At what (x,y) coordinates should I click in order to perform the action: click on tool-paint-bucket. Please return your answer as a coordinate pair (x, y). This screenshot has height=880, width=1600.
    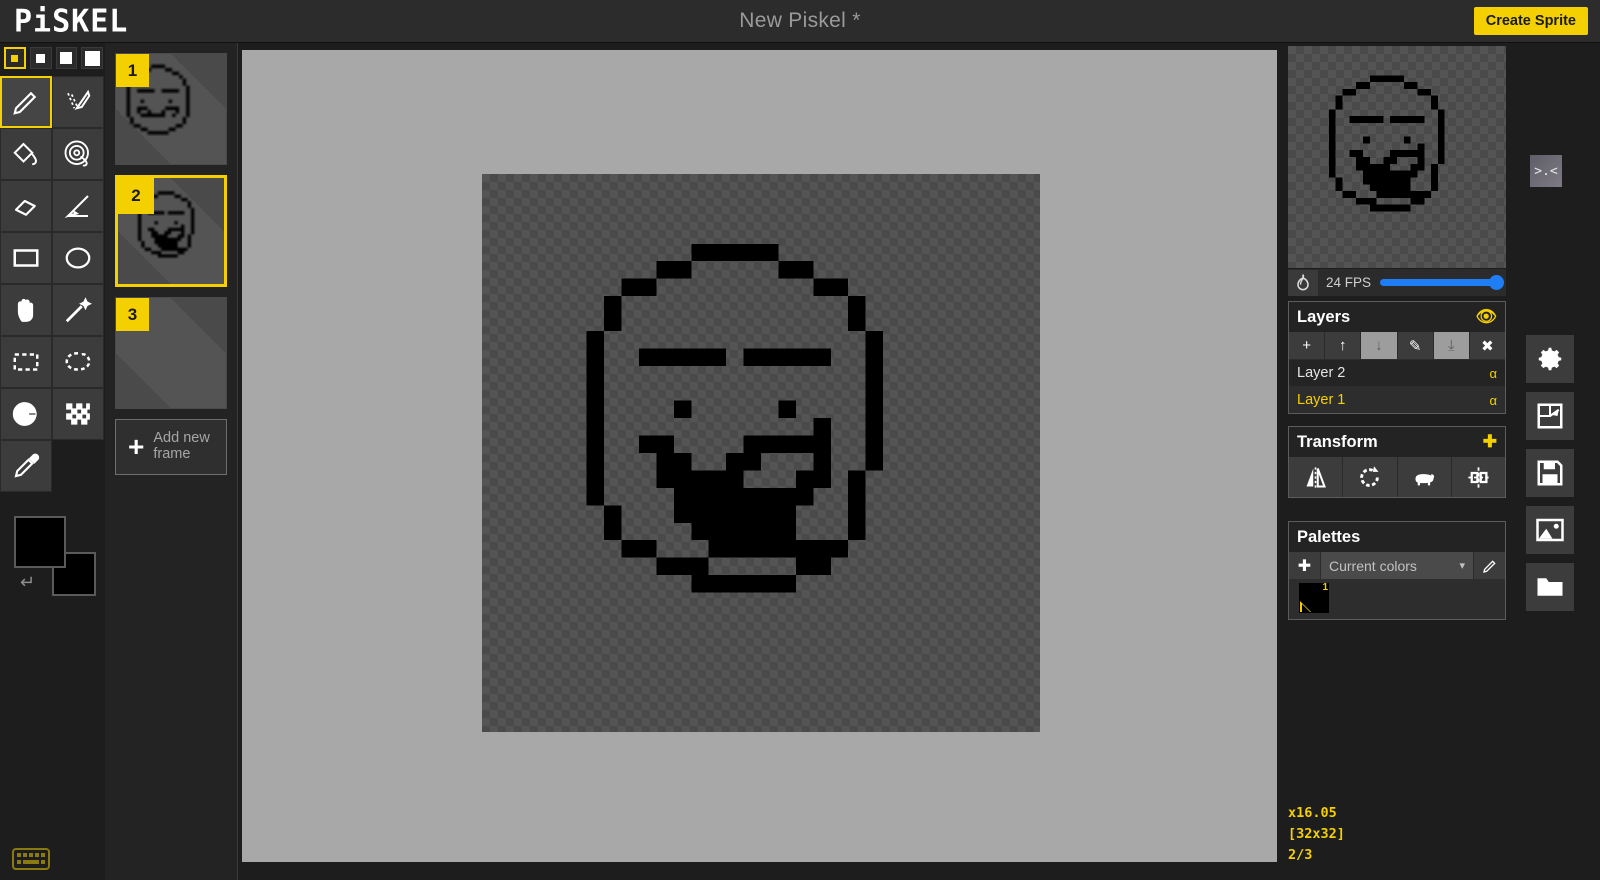
    Looking at the image, I should click on (26, 154).